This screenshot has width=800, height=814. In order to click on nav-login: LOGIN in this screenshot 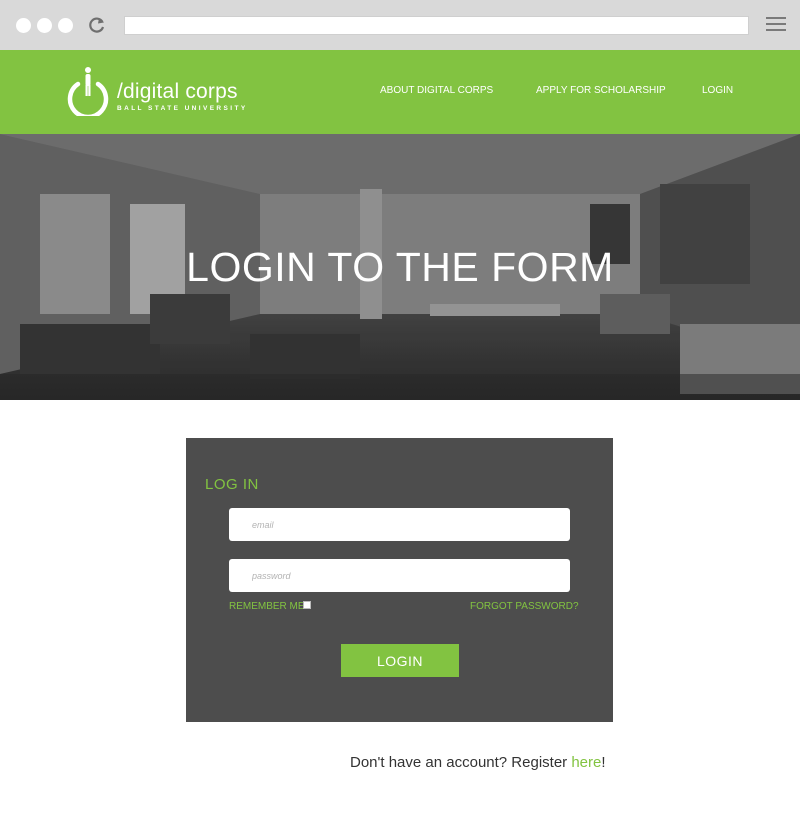, I will do `click(717, 90)`.